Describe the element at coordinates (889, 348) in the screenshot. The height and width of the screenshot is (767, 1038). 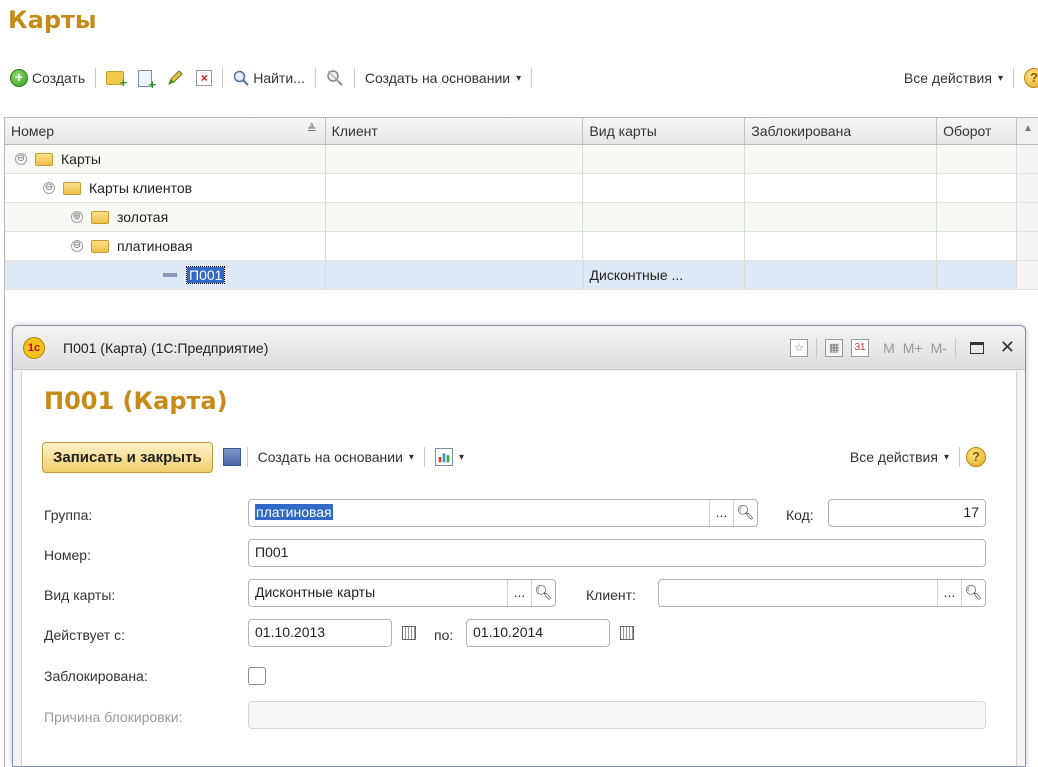
I see `memory-button: M` at that location.